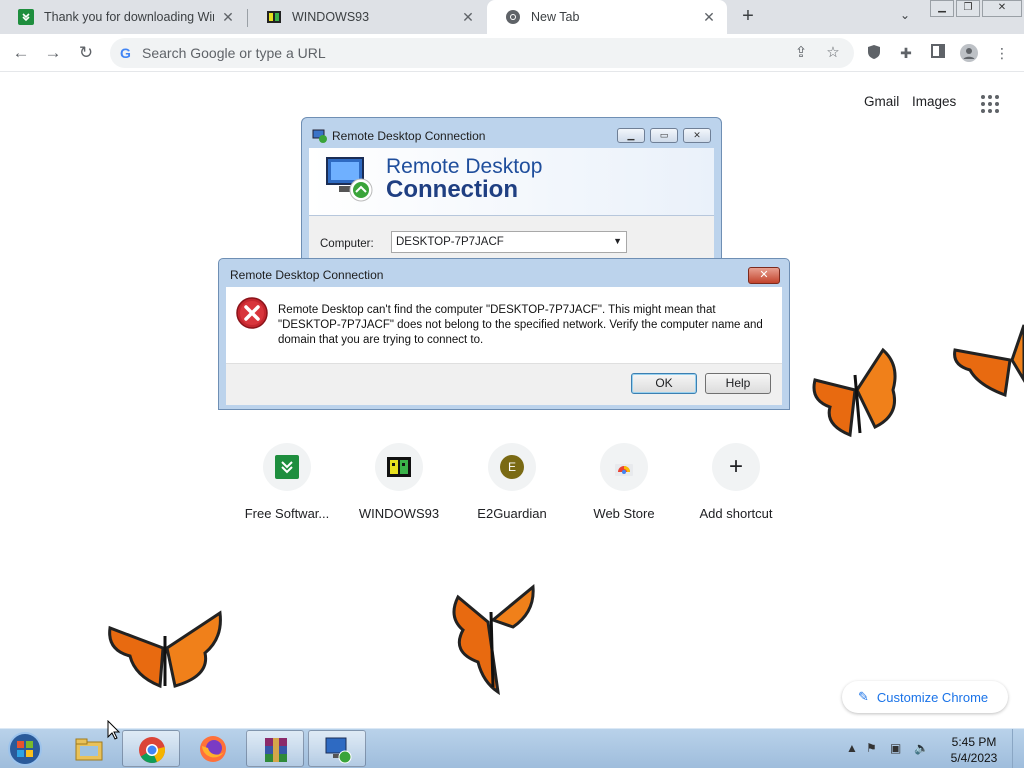  What do you see at coordinates (331, 17) in the screenshot?
I see `tab-title: WINDOWS93` at bounding box center [331, 17].